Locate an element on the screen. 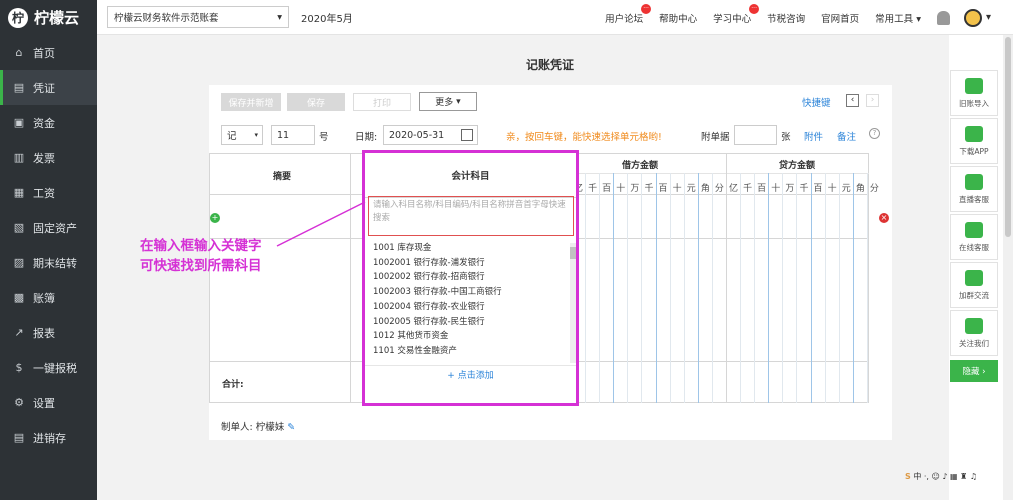  scrollbar is located at coordinates (573, 303).